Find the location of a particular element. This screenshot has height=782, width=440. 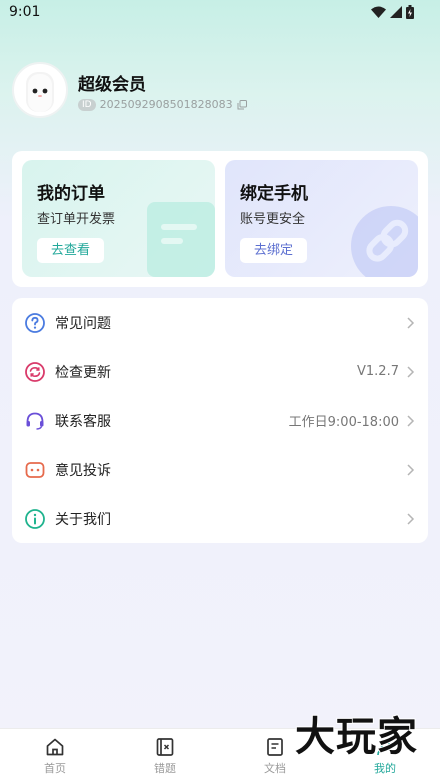

watermark-logo: 大玩家 is located at coordinates (356, 737).